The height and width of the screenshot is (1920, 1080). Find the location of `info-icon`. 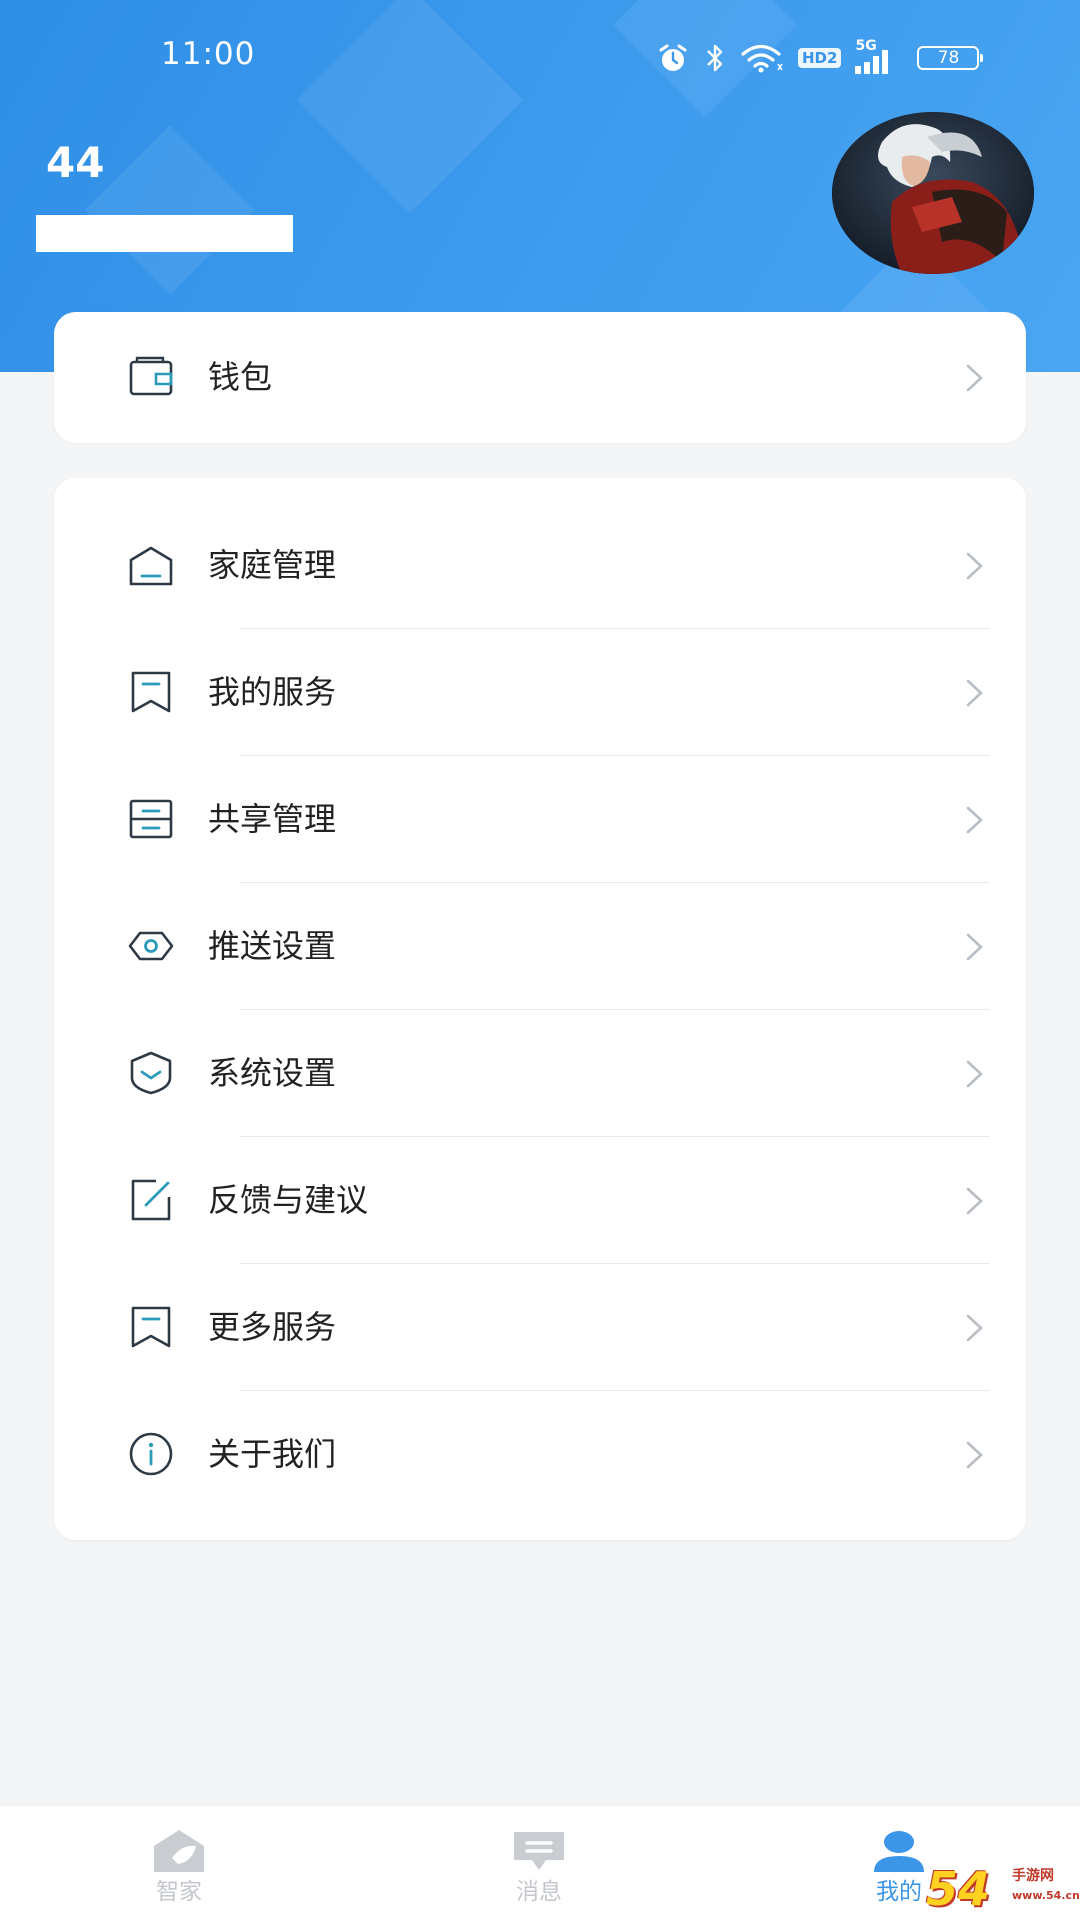

info-icon is located at coordinates (151, 1454).